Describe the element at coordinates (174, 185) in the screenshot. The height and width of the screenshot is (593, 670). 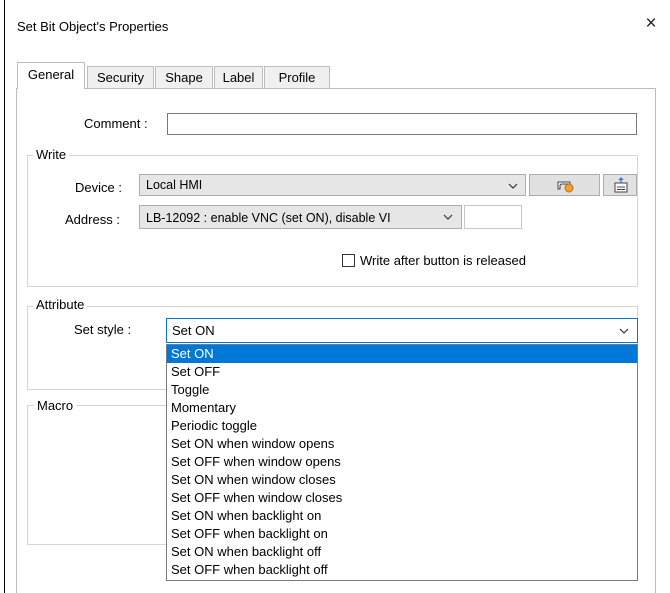
I see `device-select-value: Local HMI` at that location.